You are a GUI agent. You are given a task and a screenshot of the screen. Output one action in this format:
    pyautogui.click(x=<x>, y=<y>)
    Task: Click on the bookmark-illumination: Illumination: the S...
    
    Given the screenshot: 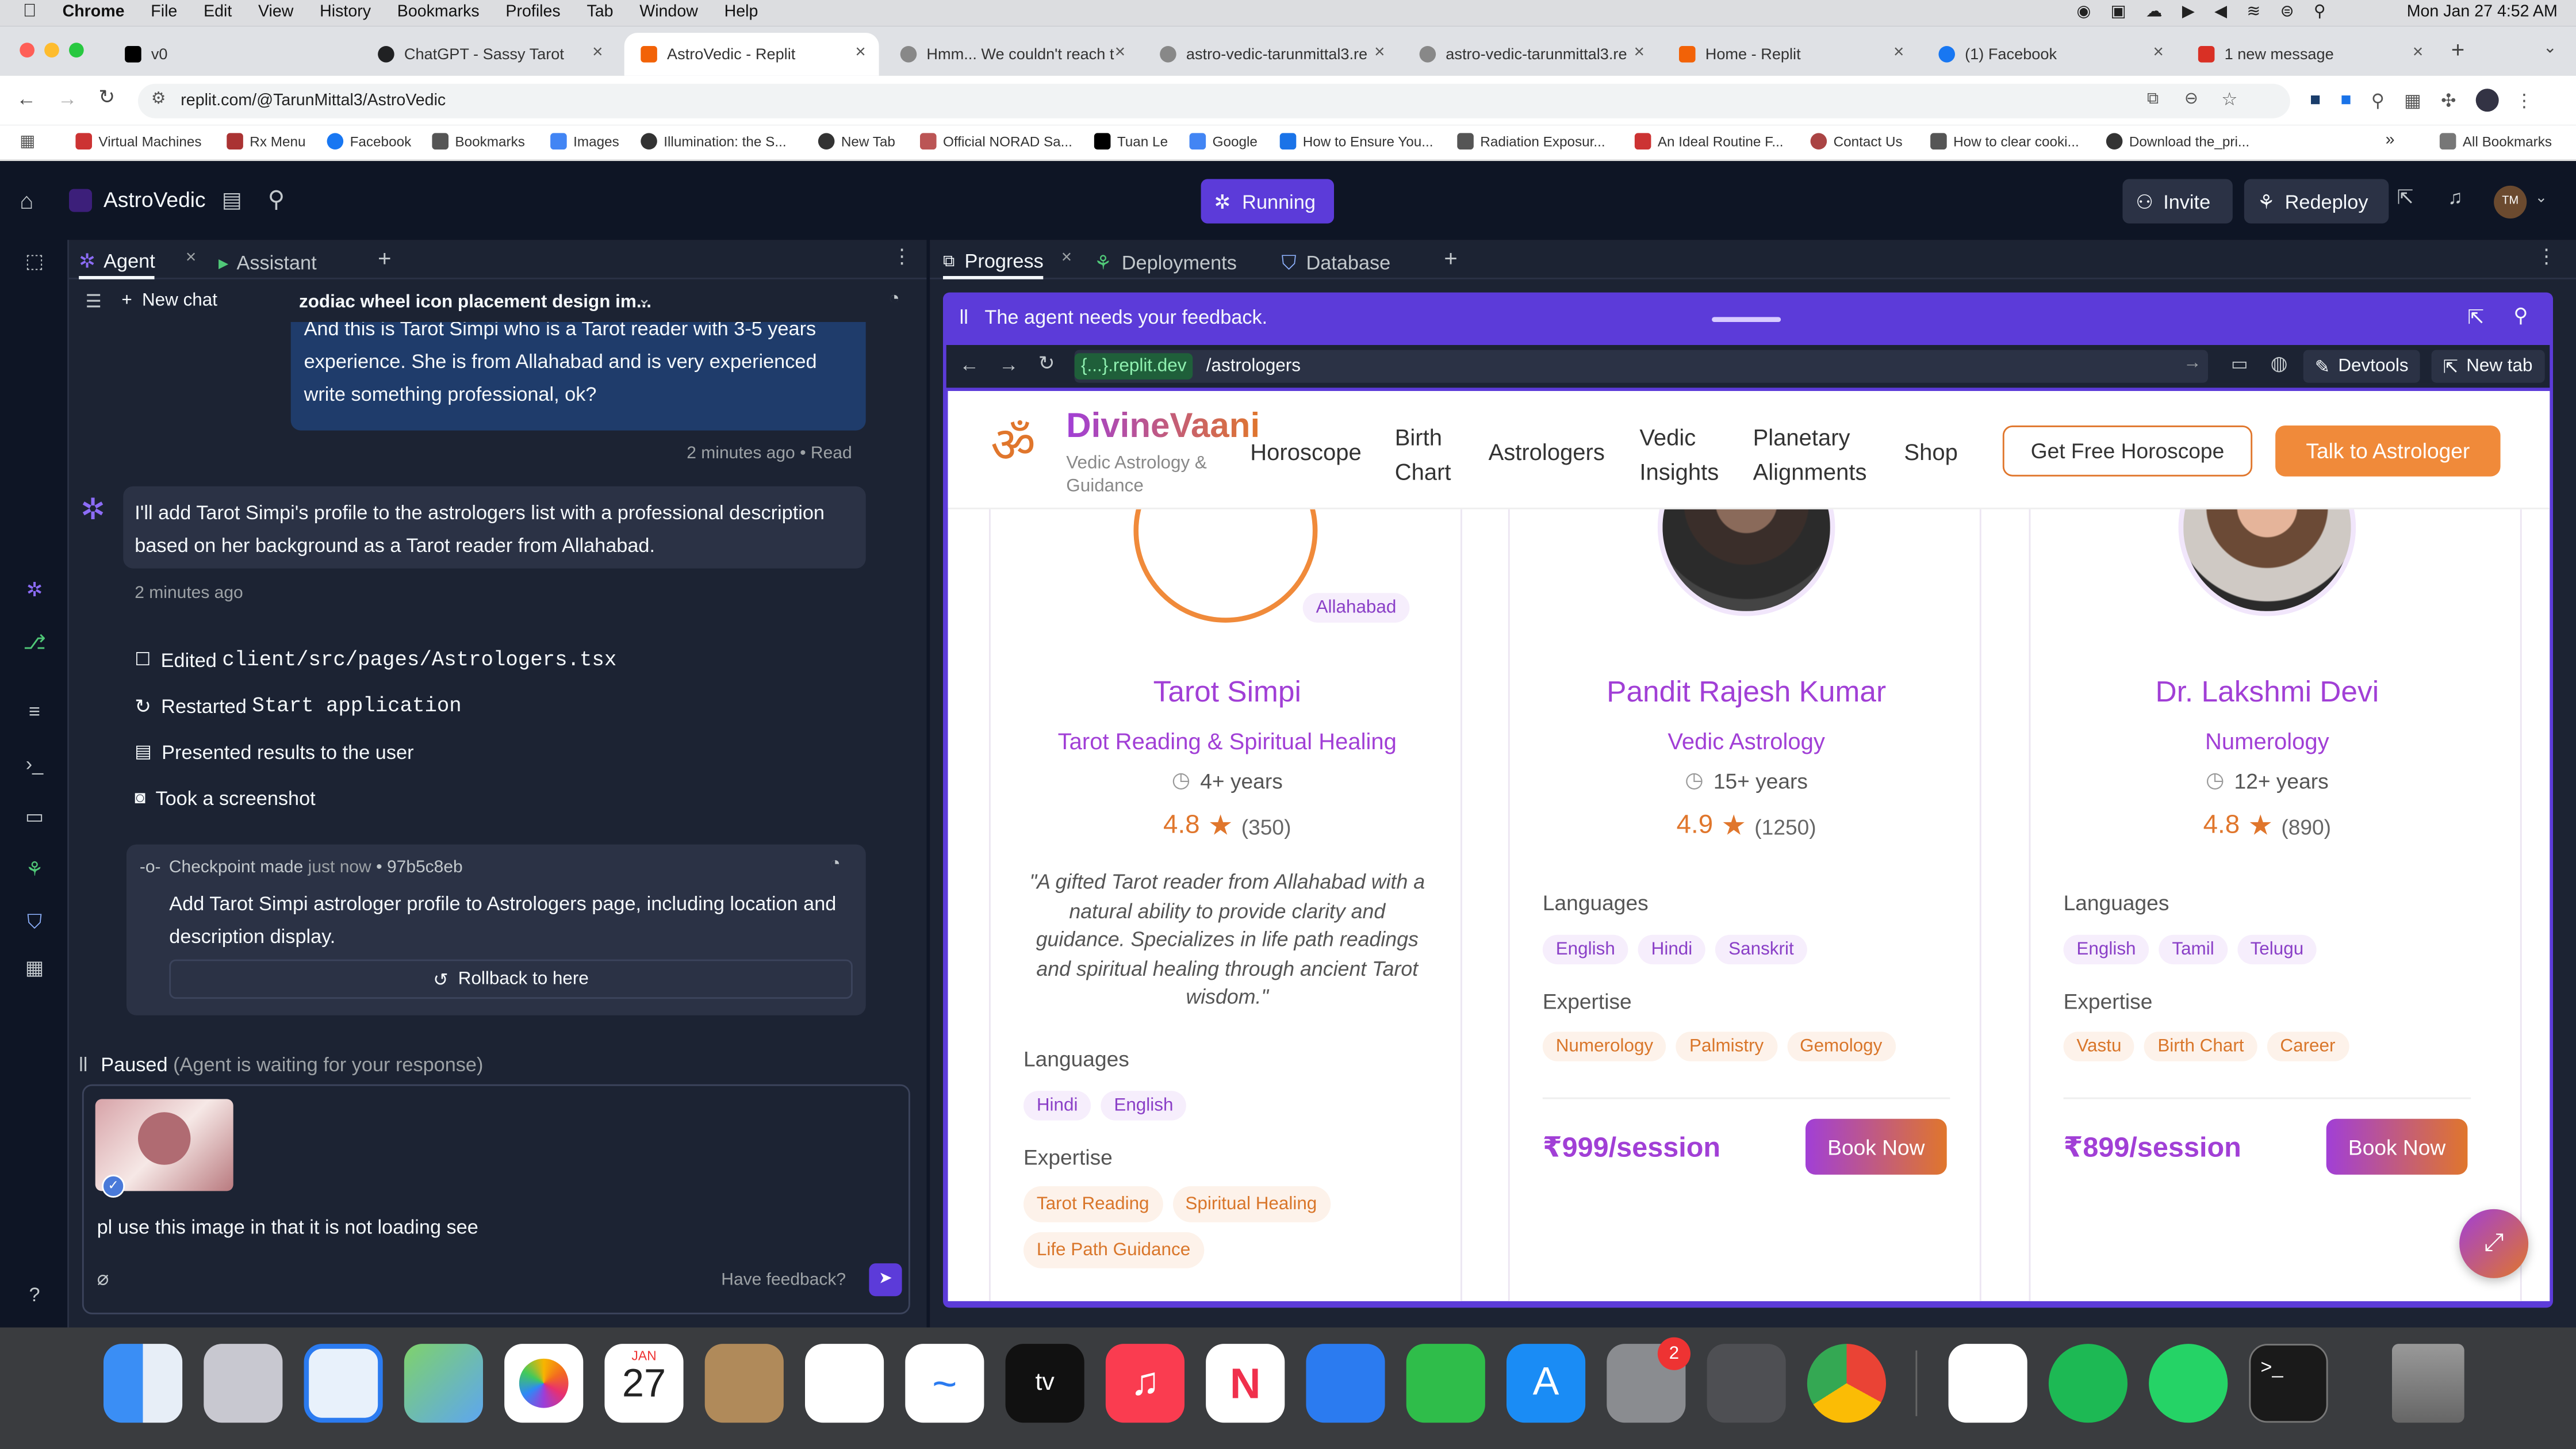 What is the action you would take?
    pyautogui.click(x=714, y=141)
    